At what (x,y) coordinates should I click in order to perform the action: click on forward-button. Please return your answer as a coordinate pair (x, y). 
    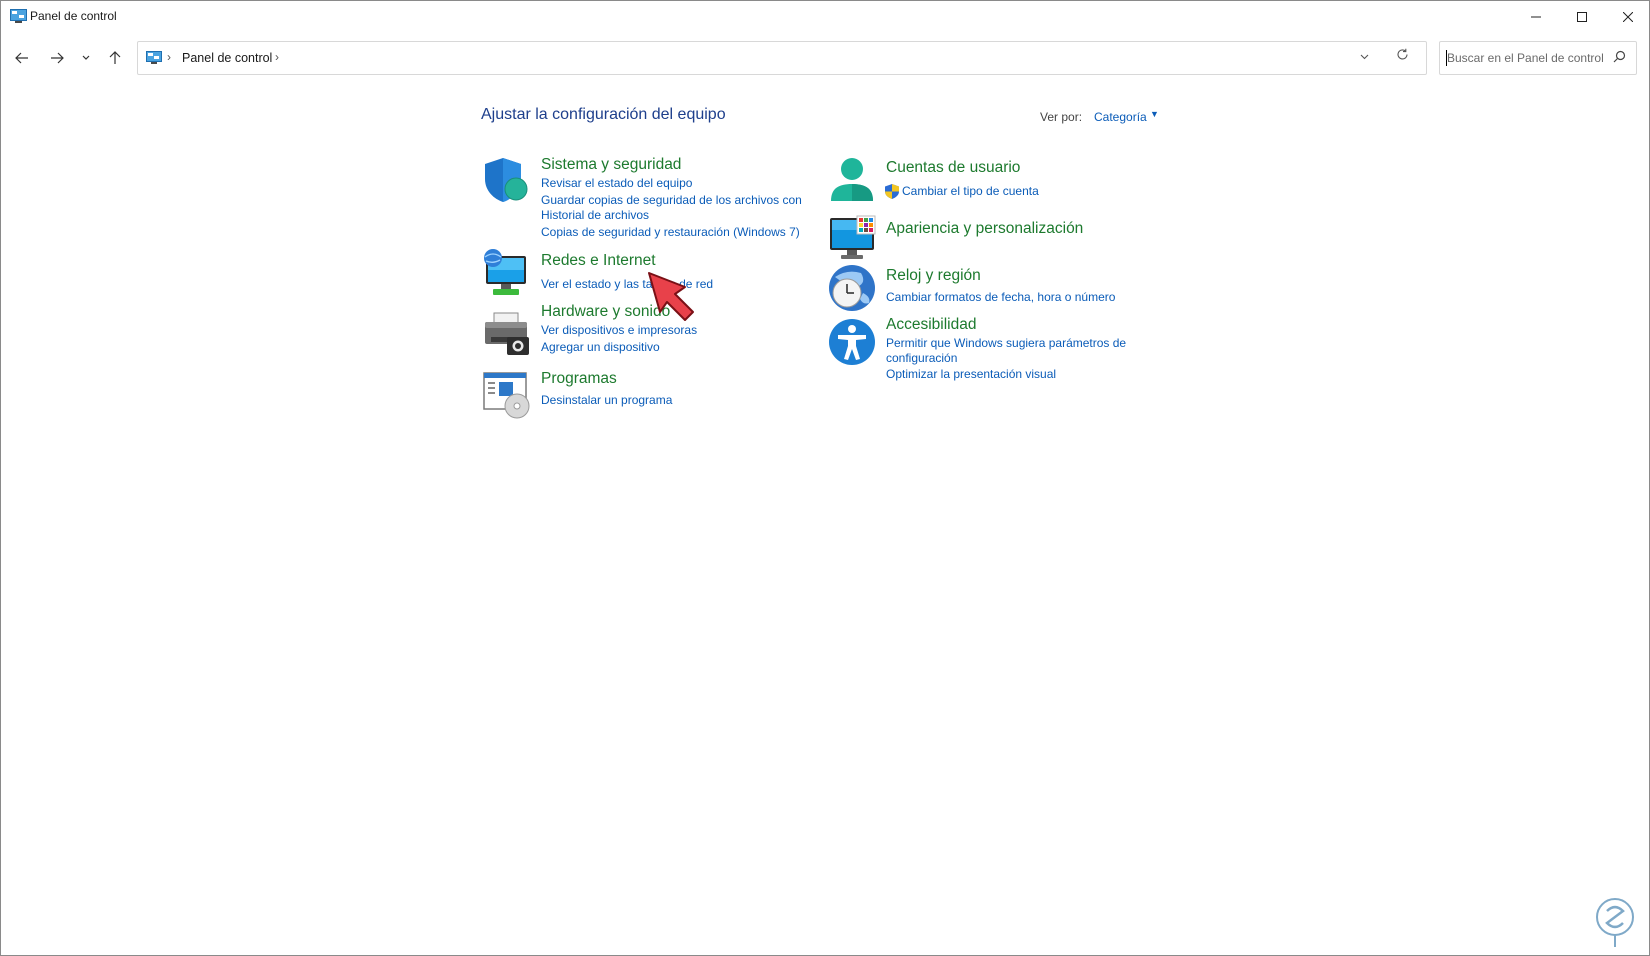
    Looking at the image, I should click on (57, 58).